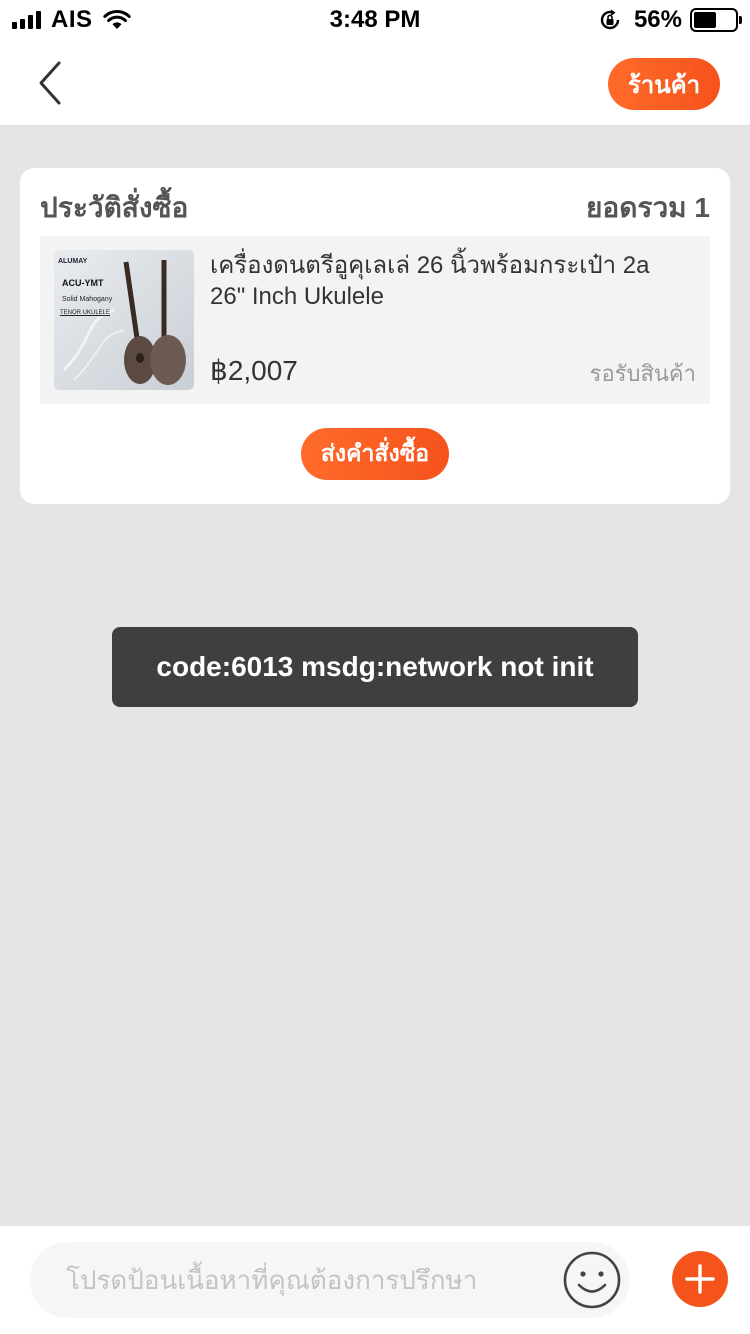  I want to click on product-brand-text: ALUMAY, so click(73, 261).